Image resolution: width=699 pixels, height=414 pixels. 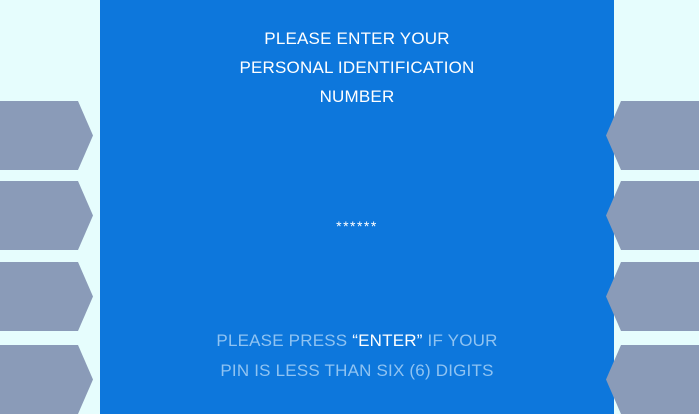 What do you see at coordinates (357, 38) in the screenshot?
I see `prompt-line-1: PLEASE ENTER YOUR` at bounding box center [357, 38].